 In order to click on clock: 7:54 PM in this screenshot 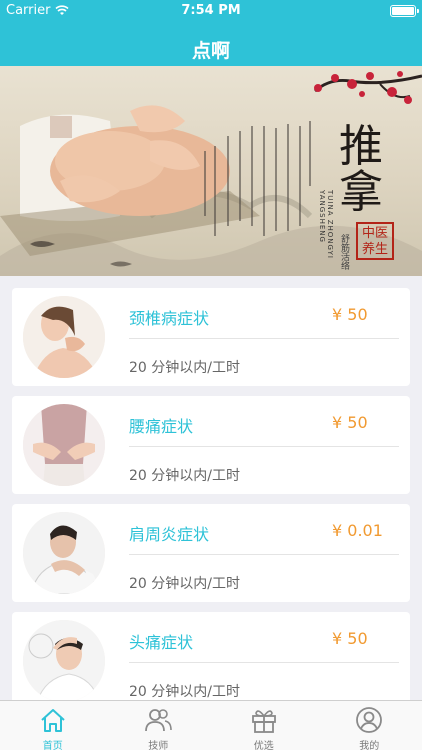, I will do `click(211, 10)`.